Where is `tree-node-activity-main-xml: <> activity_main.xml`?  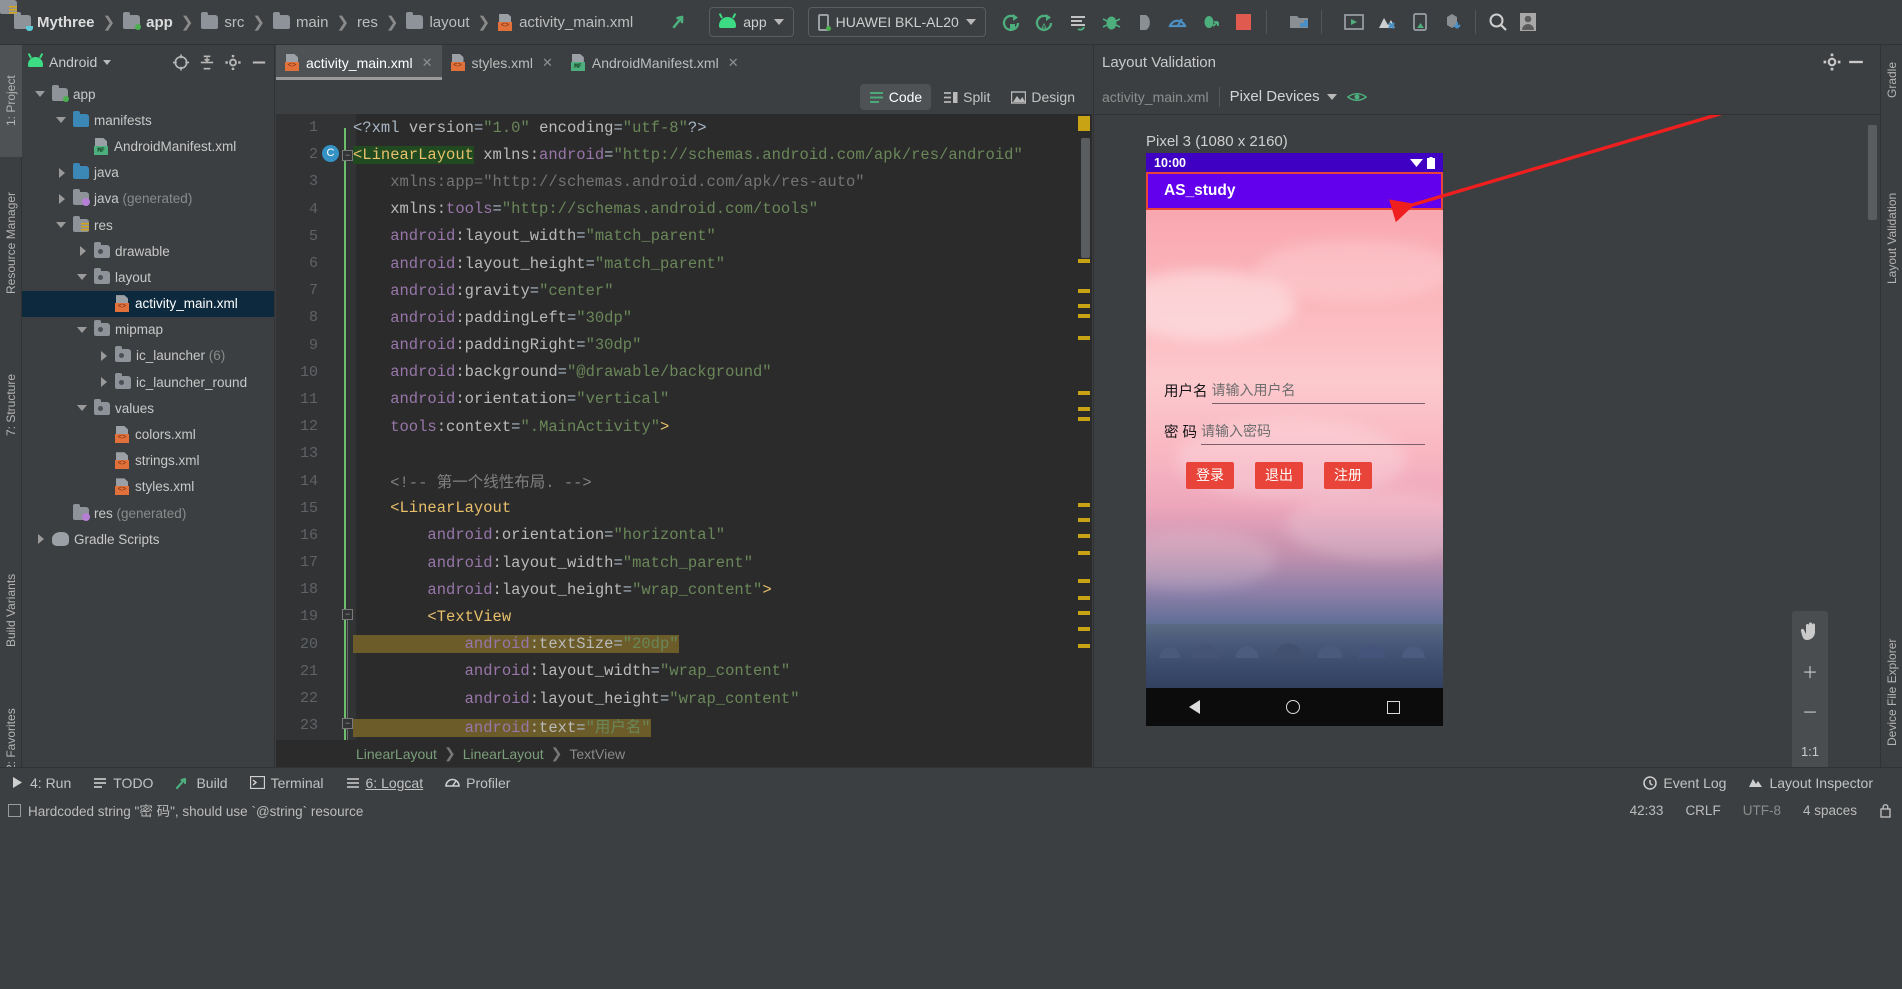 tree-node-activity-main-xml: <> activity_main.xml is located at coordinates (148, 303).